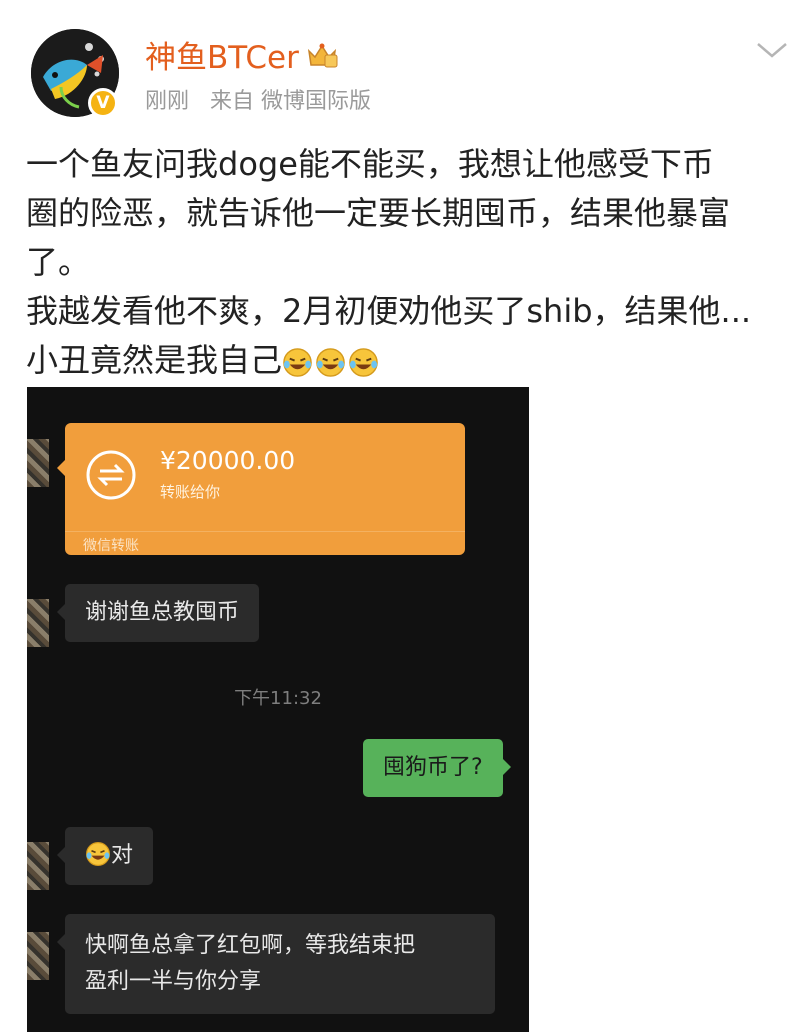  I want to click on chevron-down-icon, so click(772, 50).